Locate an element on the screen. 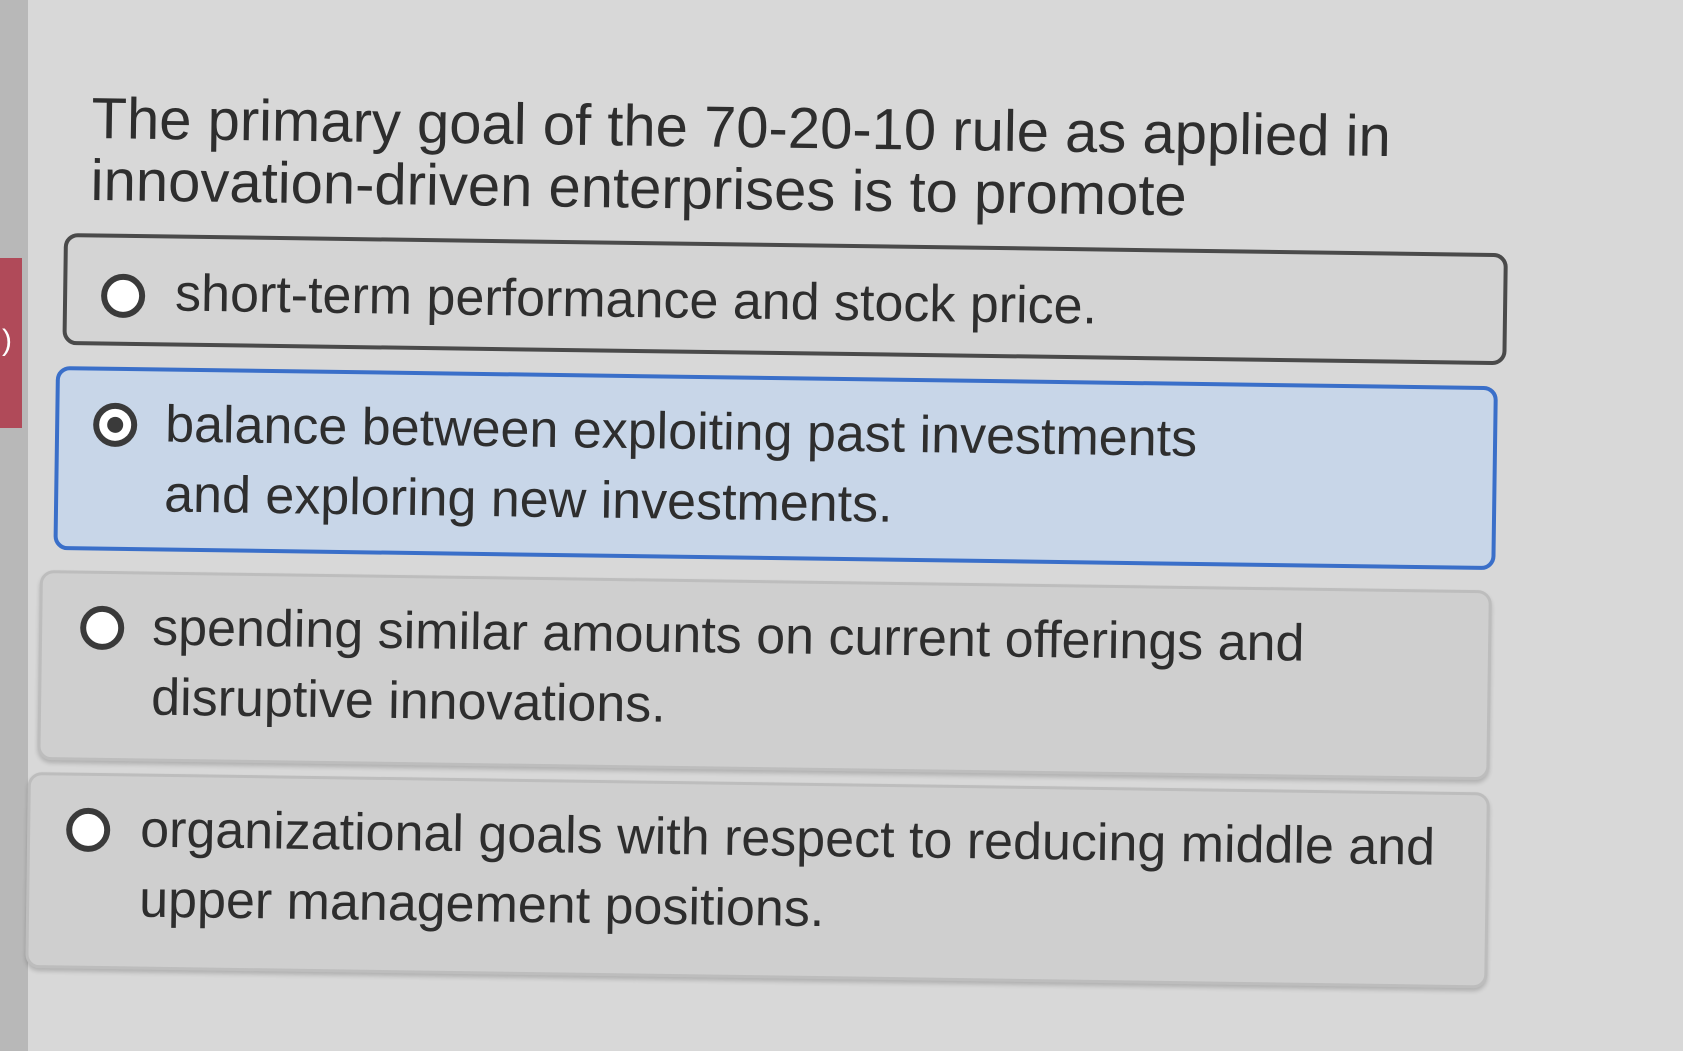 The width and height of the screenshot is (1683, 1051). radio-selected-icon is located at coordinates (115, 425).